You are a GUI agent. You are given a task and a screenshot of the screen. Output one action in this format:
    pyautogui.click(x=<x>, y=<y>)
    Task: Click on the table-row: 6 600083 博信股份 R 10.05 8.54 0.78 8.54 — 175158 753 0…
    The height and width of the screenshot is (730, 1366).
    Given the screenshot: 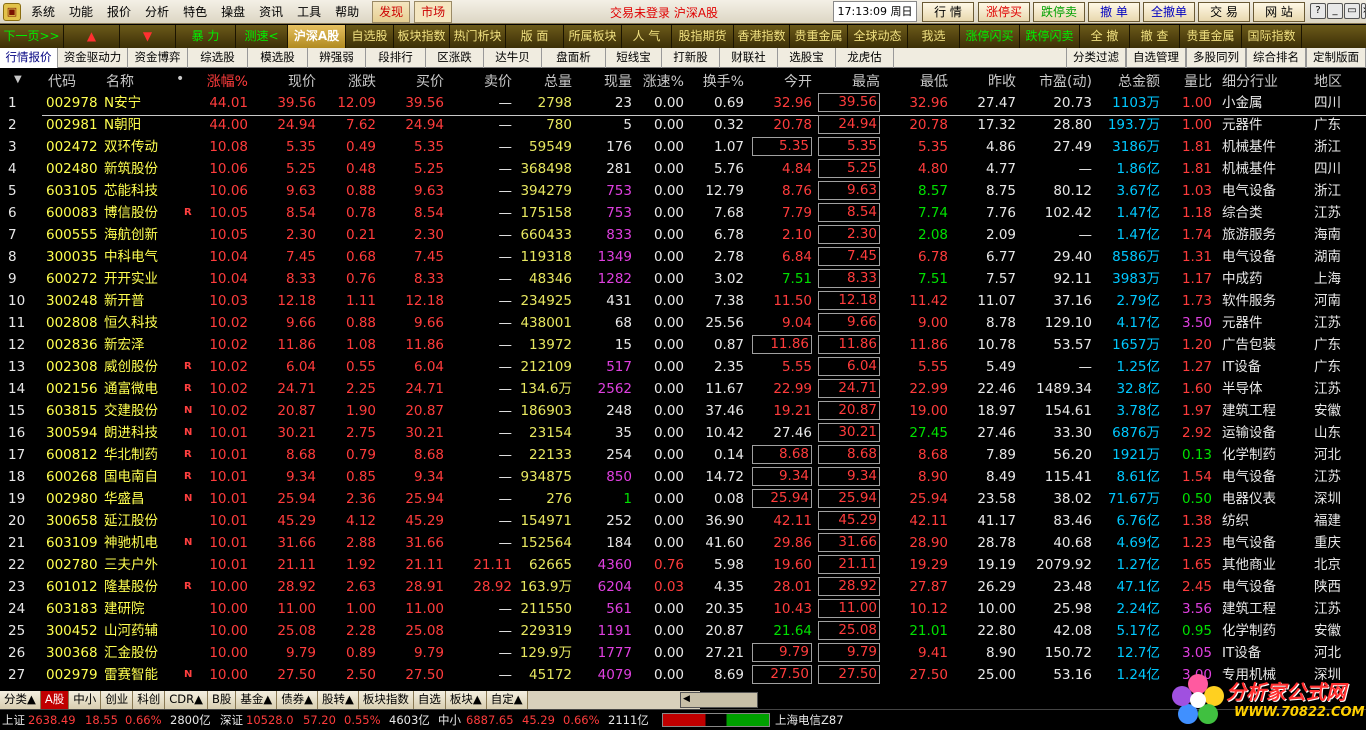 What is the action you would take?
    pyautogui.click(x=683, y=213)
    